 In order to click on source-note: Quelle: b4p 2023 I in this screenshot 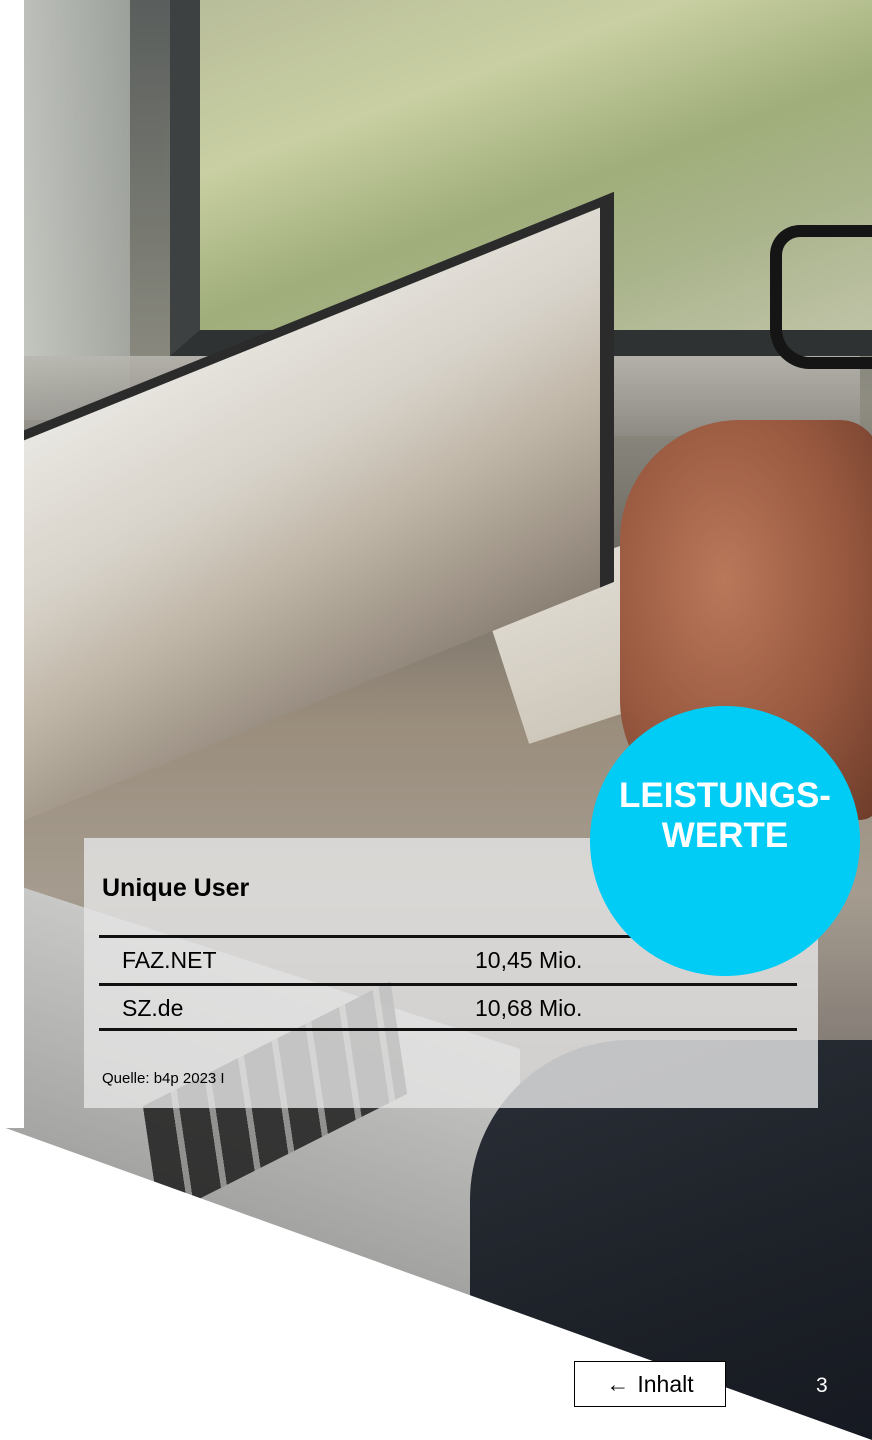, I will do `click(163, 1078)`.